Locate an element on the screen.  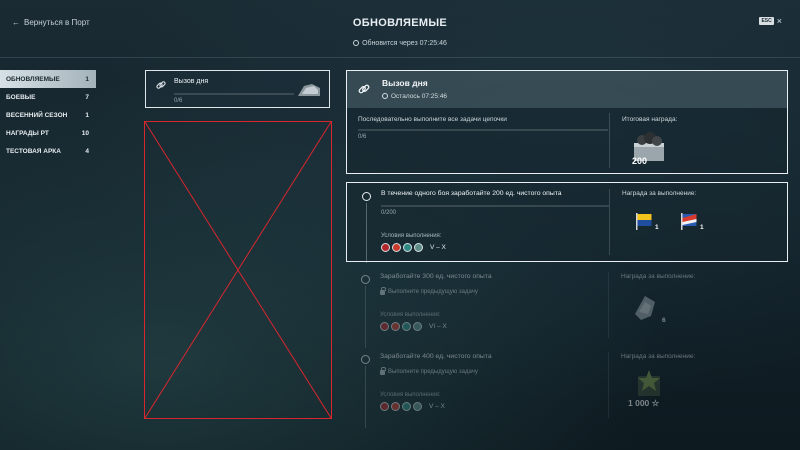
chain-card-progress-bar is located at coordinates (234, 94).